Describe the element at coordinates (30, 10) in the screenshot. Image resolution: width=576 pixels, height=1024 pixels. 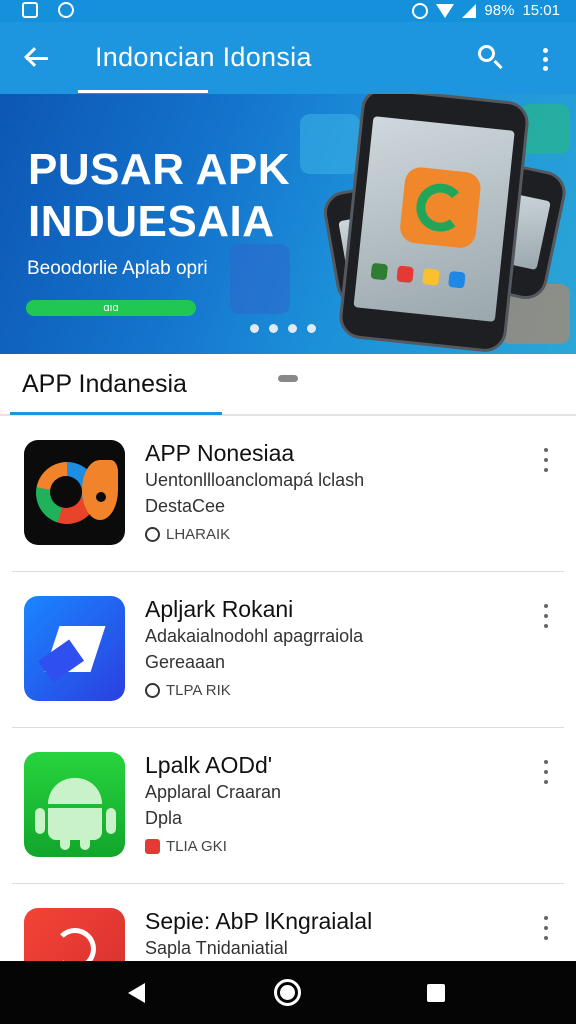
I see `notification-icon` at that location.